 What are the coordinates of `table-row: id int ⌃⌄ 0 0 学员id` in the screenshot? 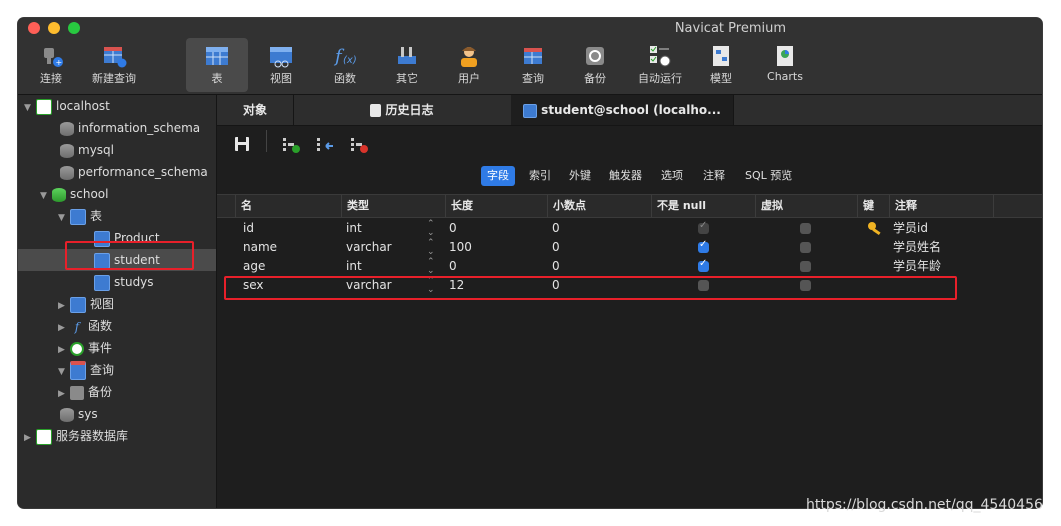 It's located at (629, 228).